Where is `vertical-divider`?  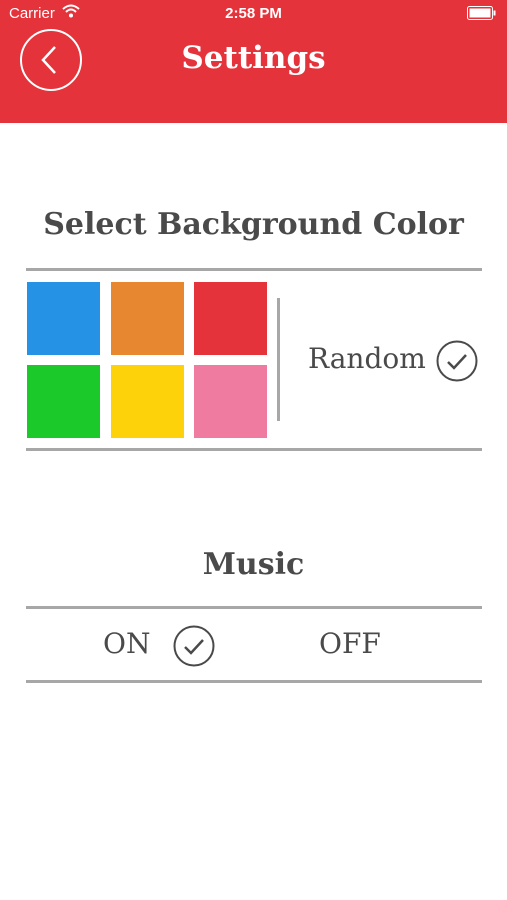
vertical-divider is located at coordinates (278, 359).